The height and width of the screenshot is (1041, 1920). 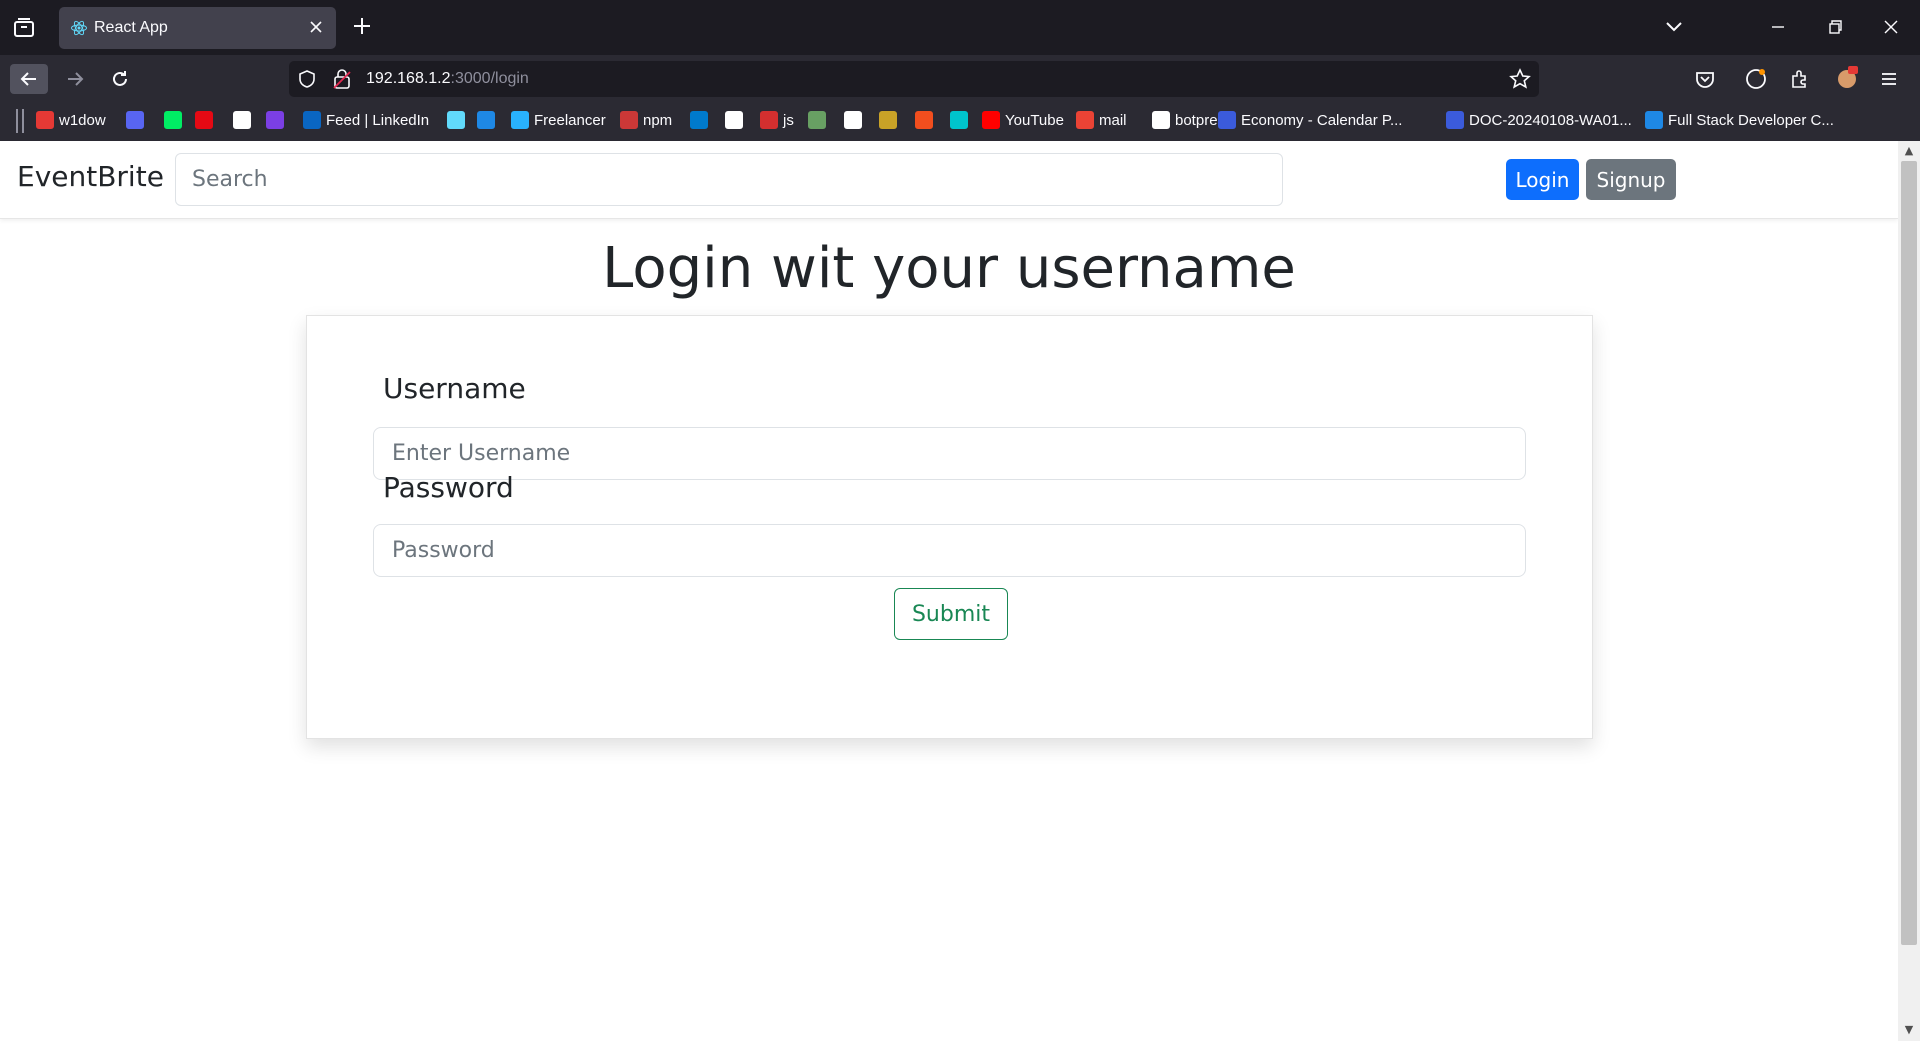 I want to click on wordpress-icon, so click(x=853, y=120).